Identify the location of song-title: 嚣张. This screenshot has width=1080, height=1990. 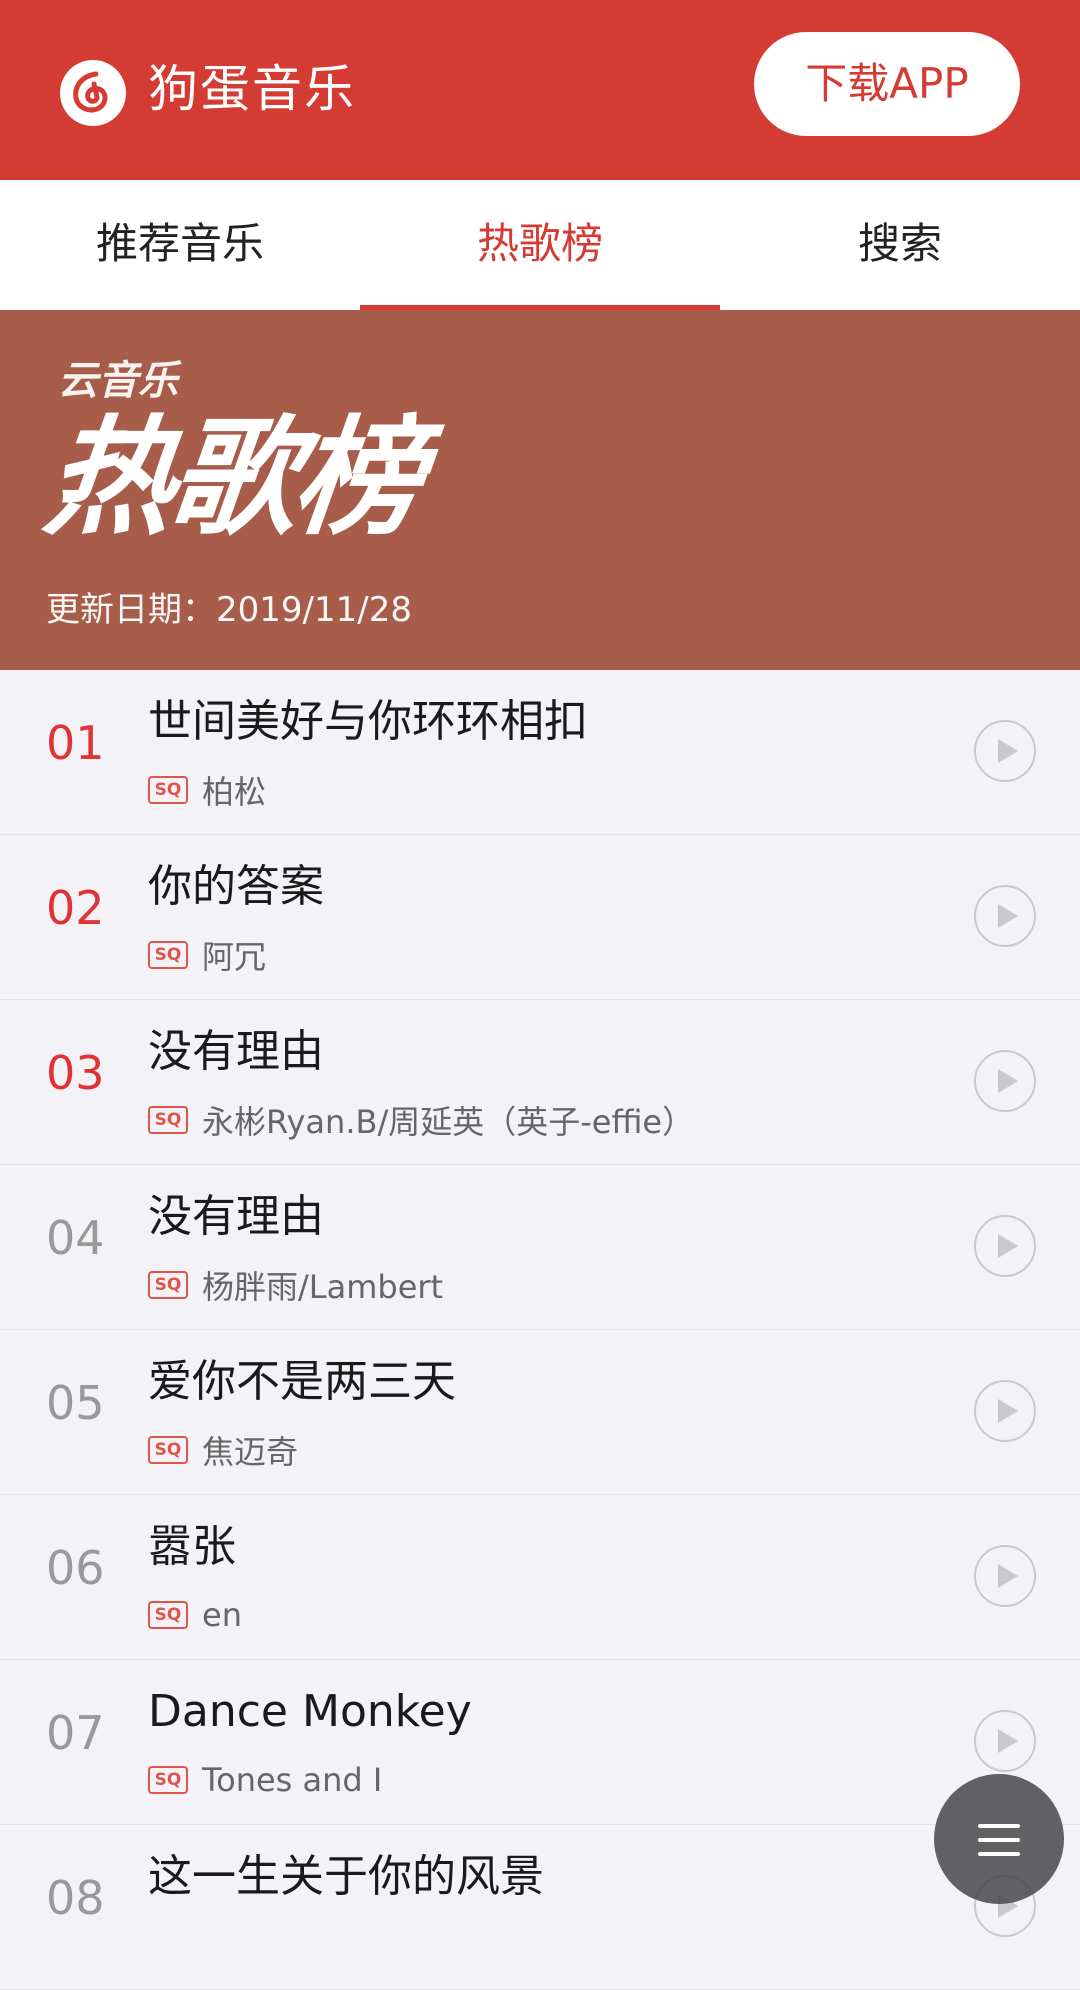
(192, 1546).